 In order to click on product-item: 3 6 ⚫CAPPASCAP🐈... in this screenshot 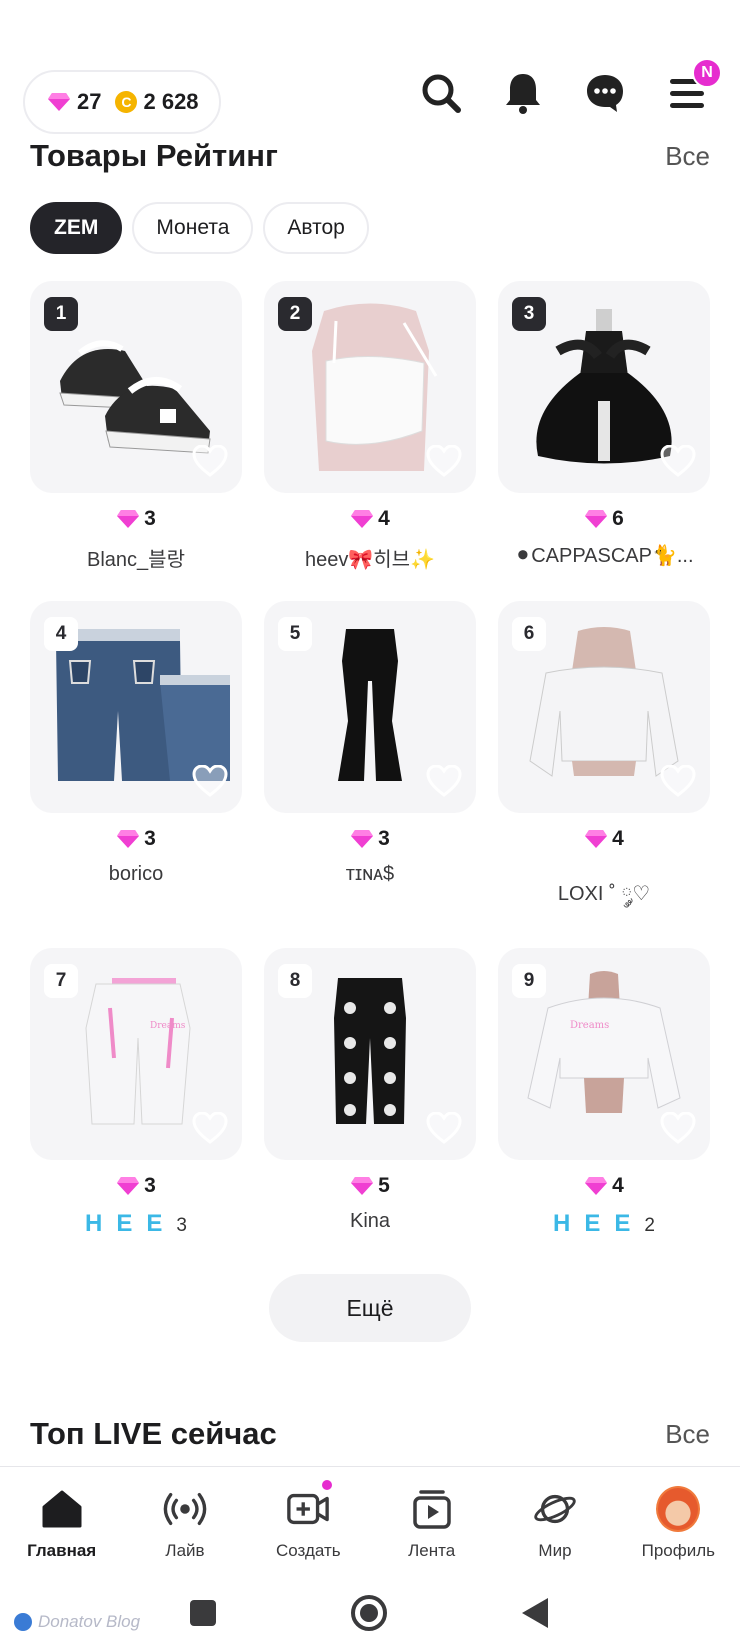, I will do `click(604, 424)`.